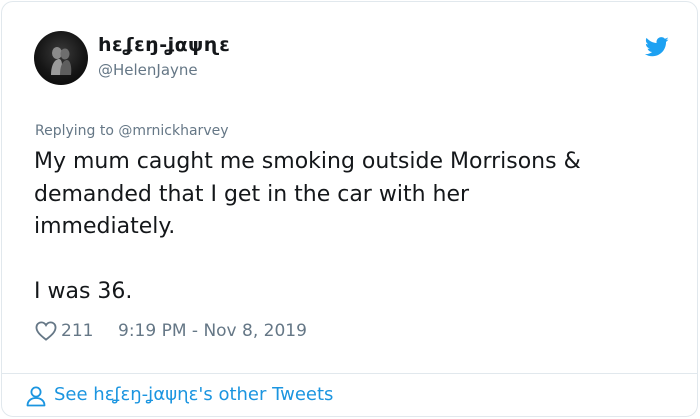  Describe the element at coordinates (61, 61) in the screenshot. I see `avatar-image` at that location.